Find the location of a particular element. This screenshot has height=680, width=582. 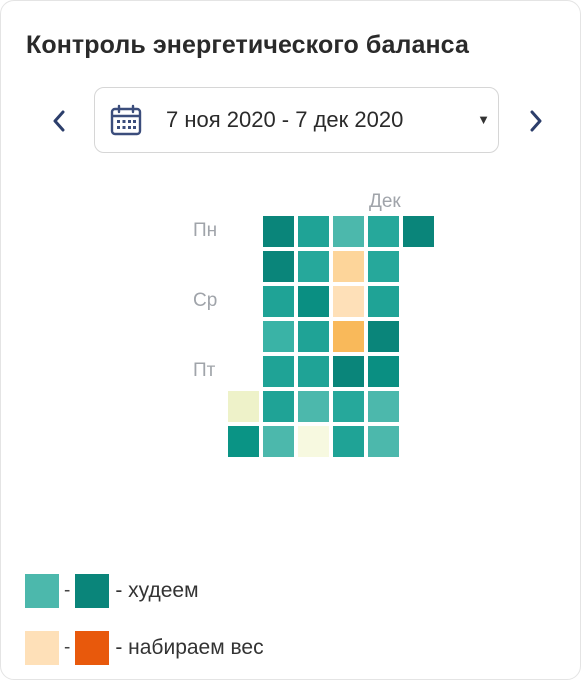

legend-label: - худеем is located at coordinates (157, 590).